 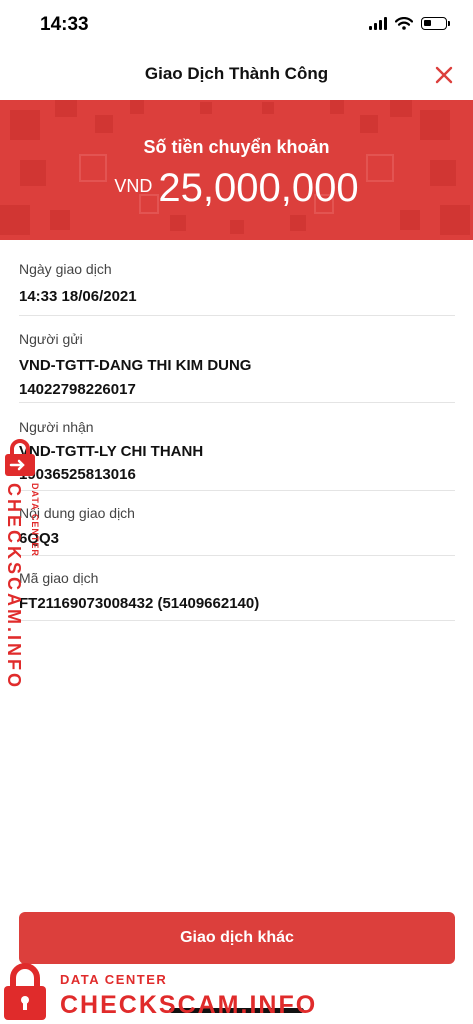 I want to click on close-button, so click(x=444, y=75).